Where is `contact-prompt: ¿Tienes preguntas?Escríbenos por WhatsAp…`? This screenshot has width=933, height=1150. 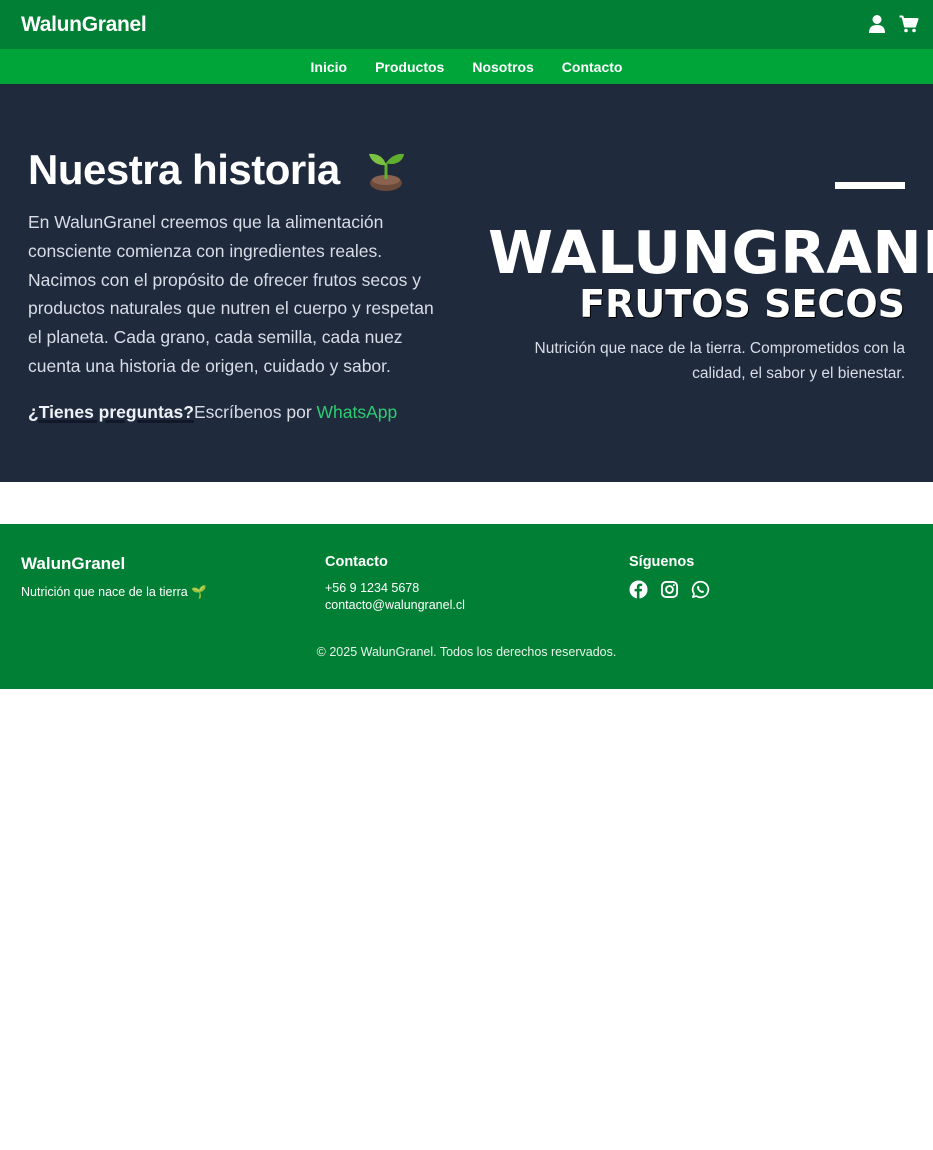
contact-prompt: ¿Tienes preguntas?Escríbenos por WhatsAp… is located at coordinates (212, 412).